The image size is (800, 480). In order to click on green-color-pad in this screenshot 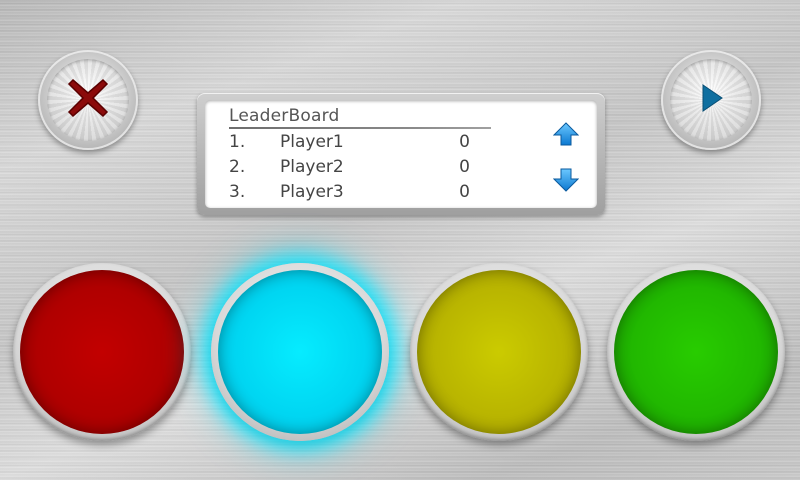, I will do `click(696, 352)`.